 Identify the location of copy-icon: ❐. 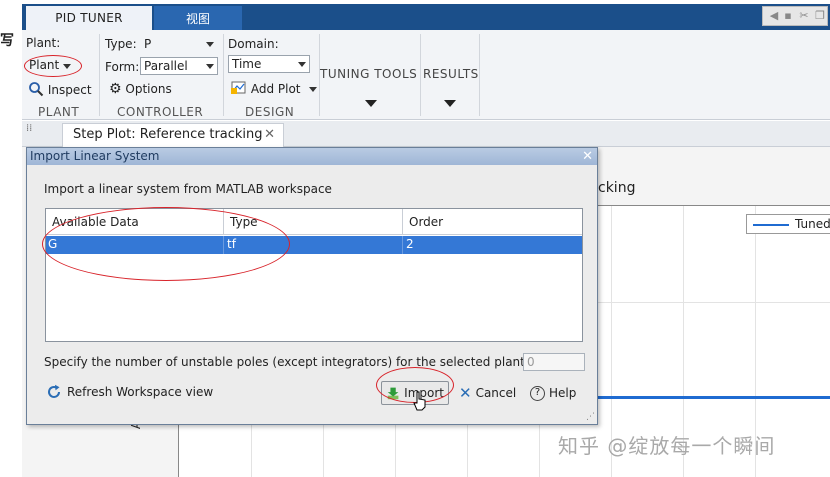
(820, 16).